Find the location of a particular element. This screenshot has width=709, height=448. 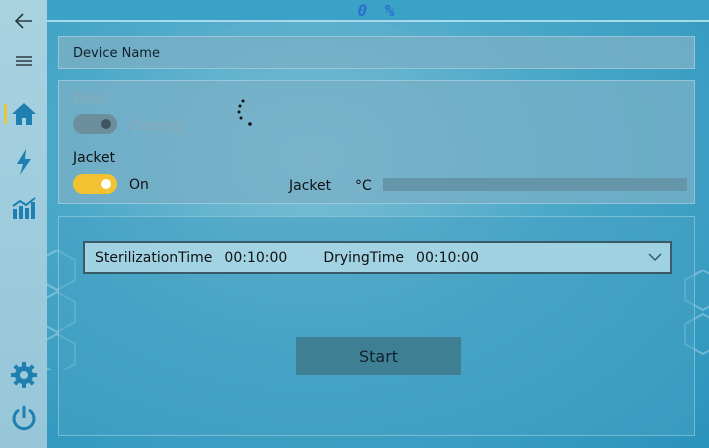

jacket-temp-label: Jacket is located at coordinates (310, 186).